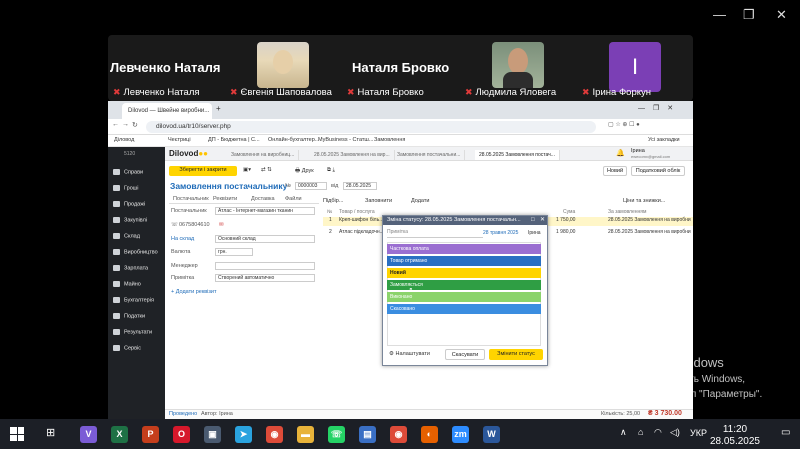 The image size is (800, 449). Describe the element at coordinates (129, 204) in the screenshot. I see `sidebar-item-sales: Продажі` at that location.